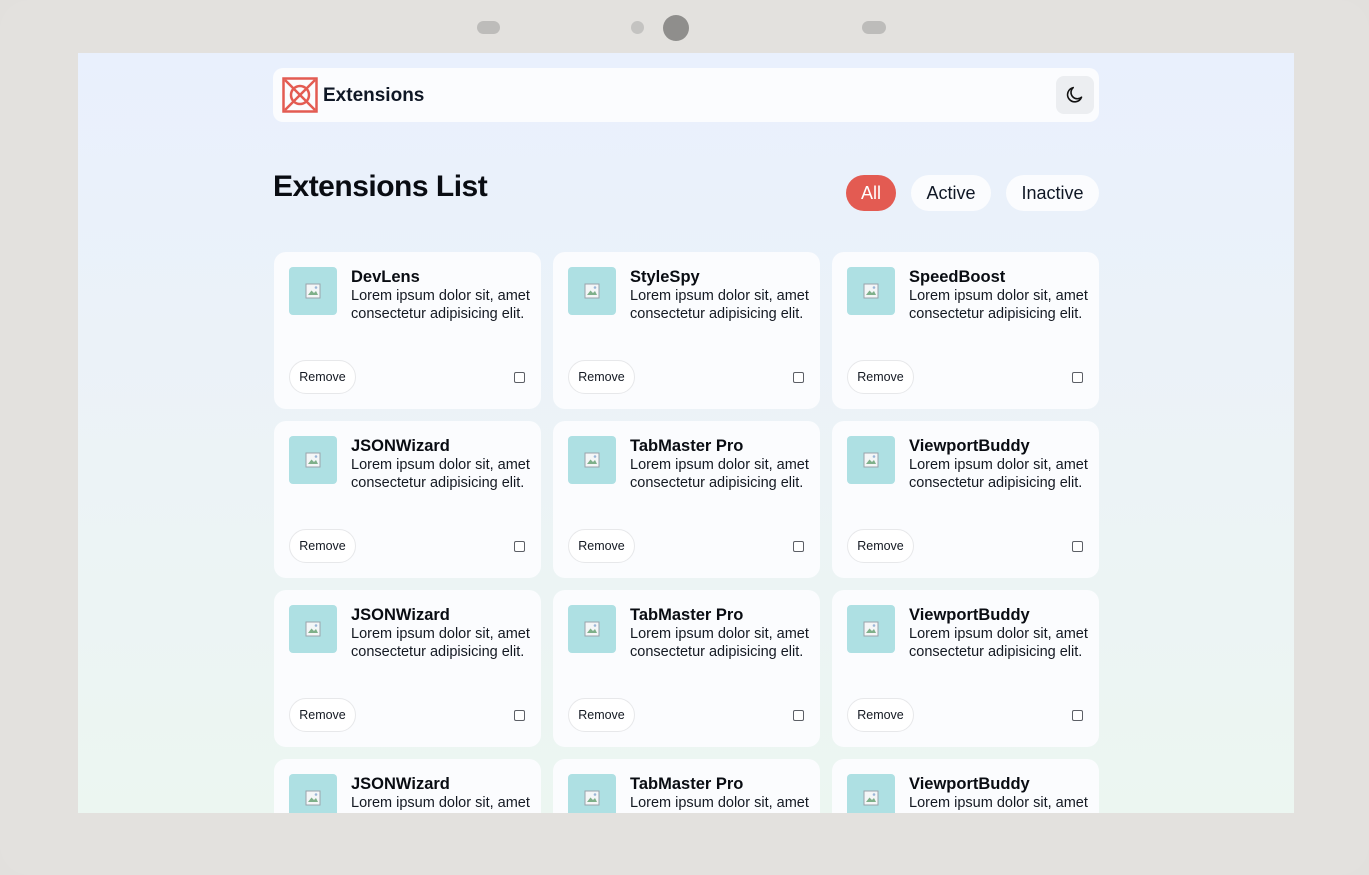 This screenshot has width=1369, height=875. What do you see at coordinates (1052, 193) in the screenshot?
I see `filter-inactive-button: Inactive` at bounding box center [1052, 193].